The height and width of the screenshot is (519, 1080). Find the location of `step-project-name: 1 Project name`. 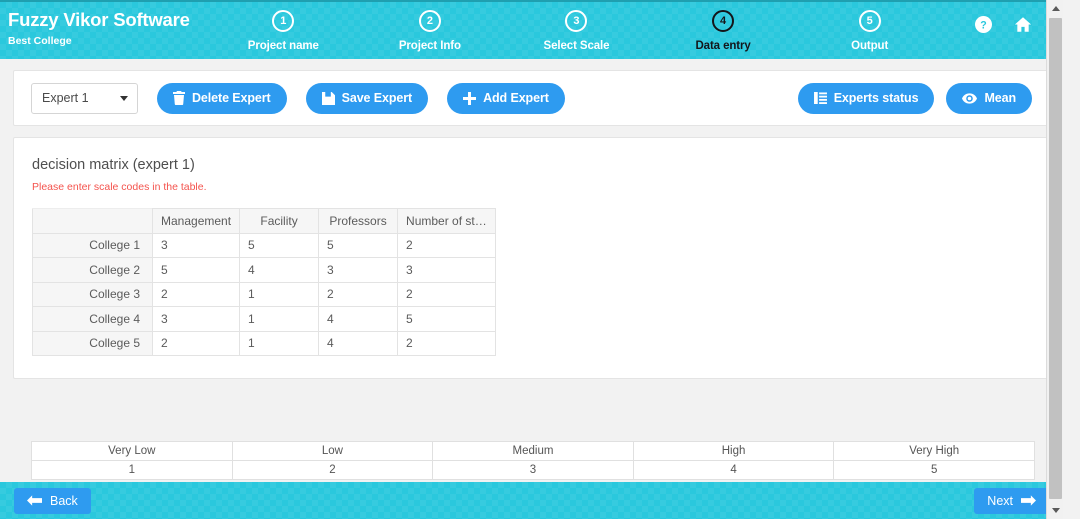

step-project-name: 1 Project name is located at coordinates (283, 31).